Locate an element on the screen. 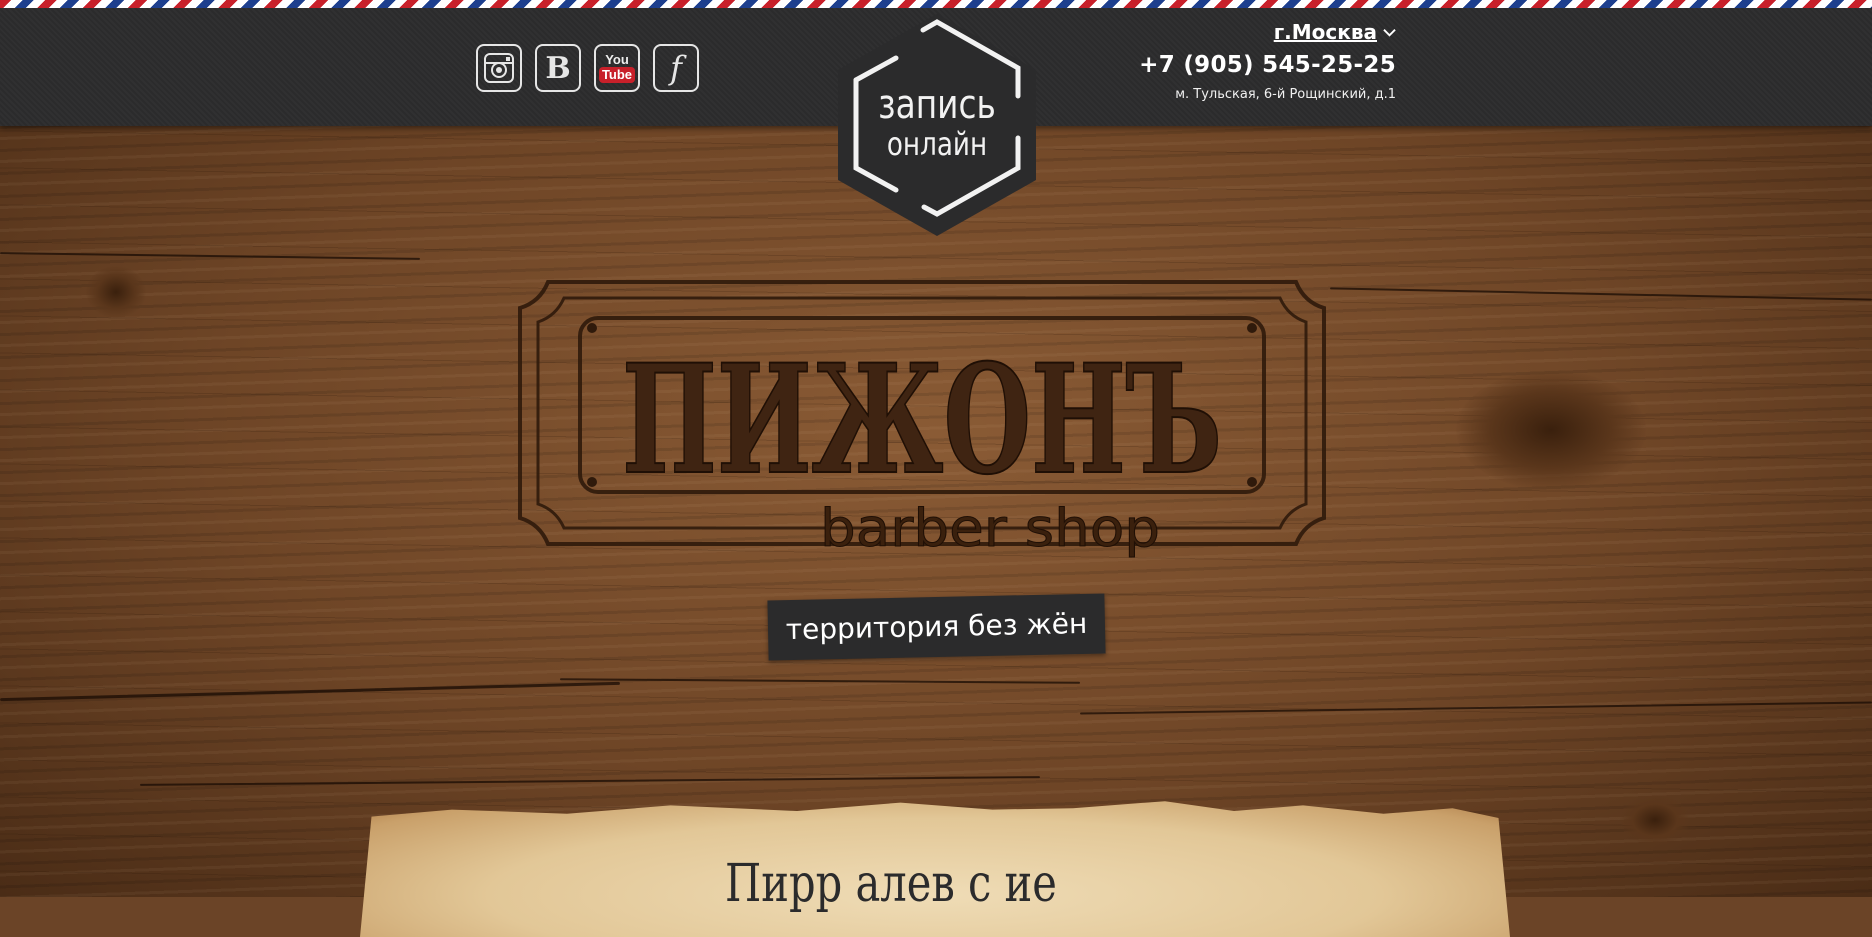 The image size is (1872, 937). youtube-tube-label: Tube is located at coordinates (617, 75).